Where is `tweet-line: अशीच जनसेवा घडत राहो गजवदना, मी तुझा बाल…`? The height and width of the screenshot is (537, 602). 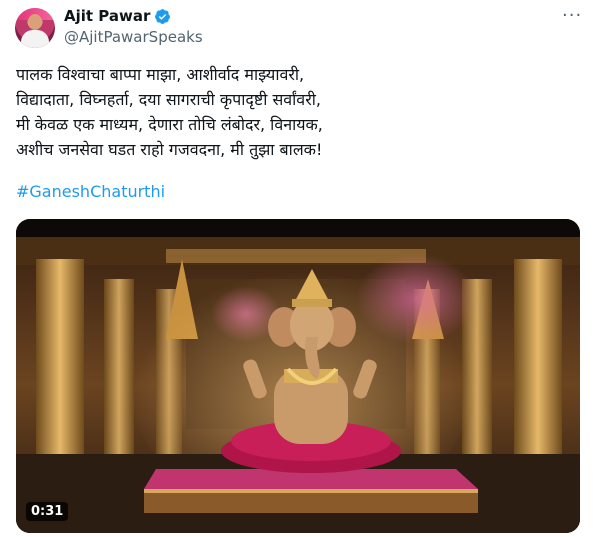
tweet-line: अशीच जनसेवा घडत राहो गजवदना, मी तुझा बाल… is located at coordinates (169, 149).